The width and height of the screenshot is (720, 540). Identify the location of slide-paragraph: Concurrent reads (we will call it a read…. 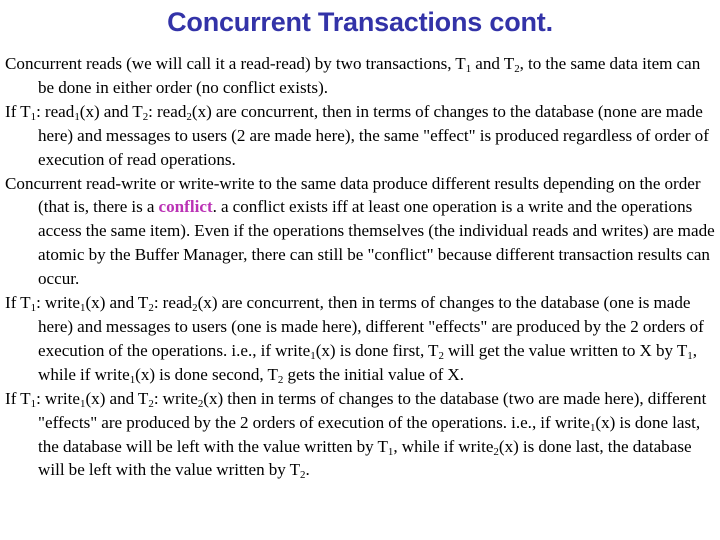
(361, 76).